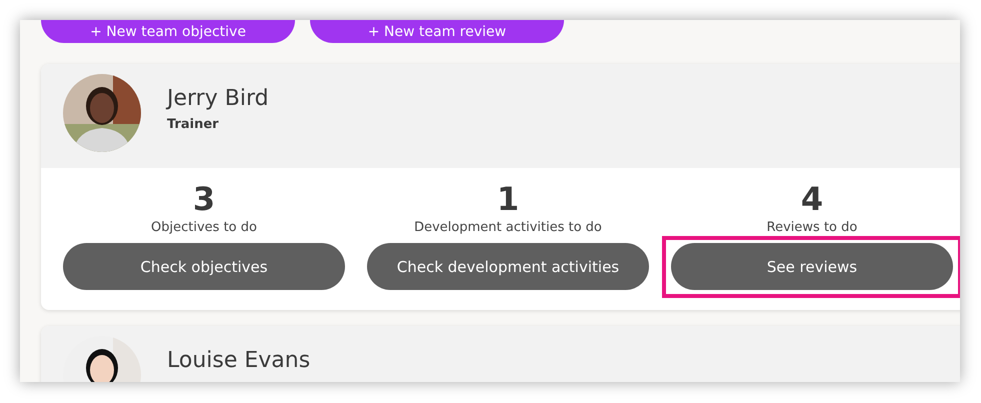 The width and height of the screenshot is (981, 403). What do you see at coordinates (204, 227) in the screenshot?
I see `stat-label: Objectives to do` at bounding box center [204, 227].